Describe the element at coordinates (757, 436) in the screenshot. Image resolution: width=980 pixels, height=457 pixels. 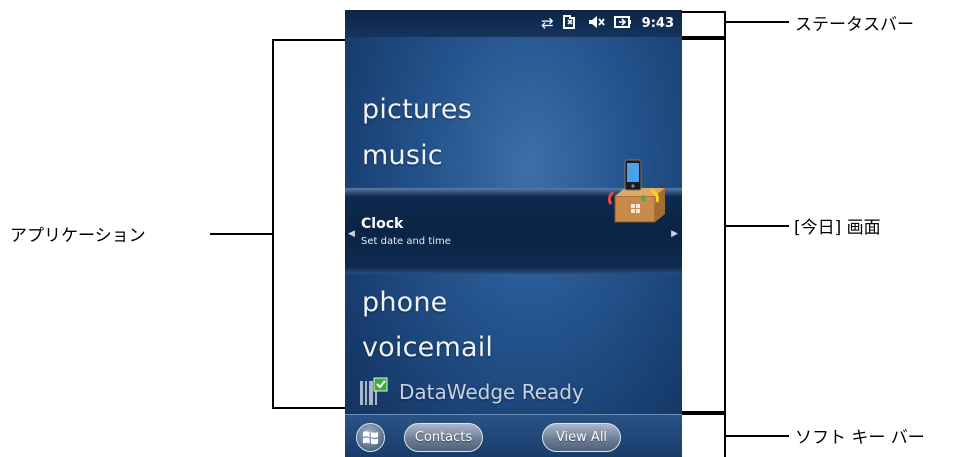
I see `softkey-leader` at that location.